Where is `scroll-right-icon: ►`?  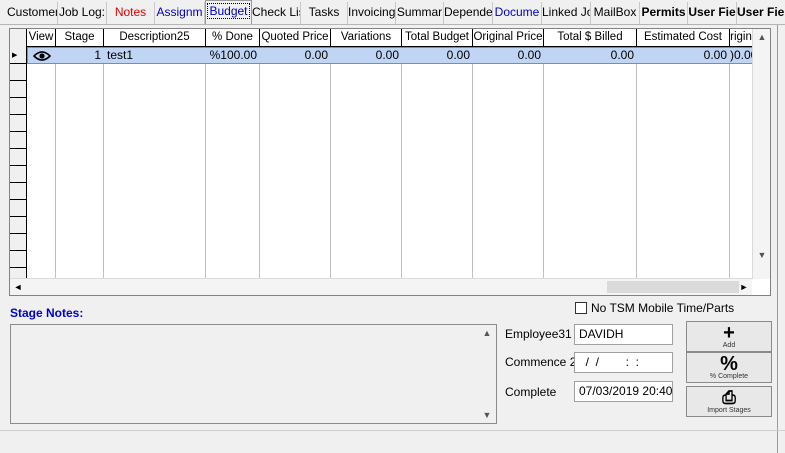
scroll-right-icon: ► is located at coordinates (744, 287).